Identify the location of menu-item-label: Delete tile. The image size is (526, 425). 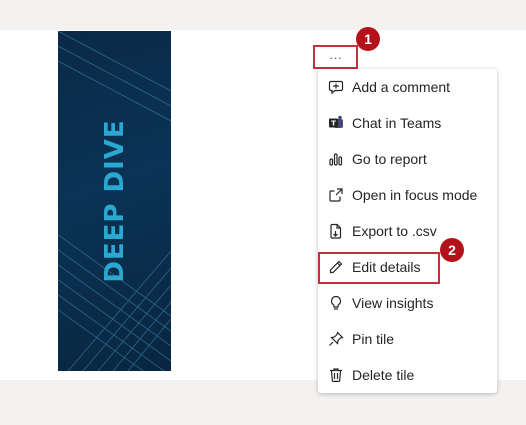
(383, 375).